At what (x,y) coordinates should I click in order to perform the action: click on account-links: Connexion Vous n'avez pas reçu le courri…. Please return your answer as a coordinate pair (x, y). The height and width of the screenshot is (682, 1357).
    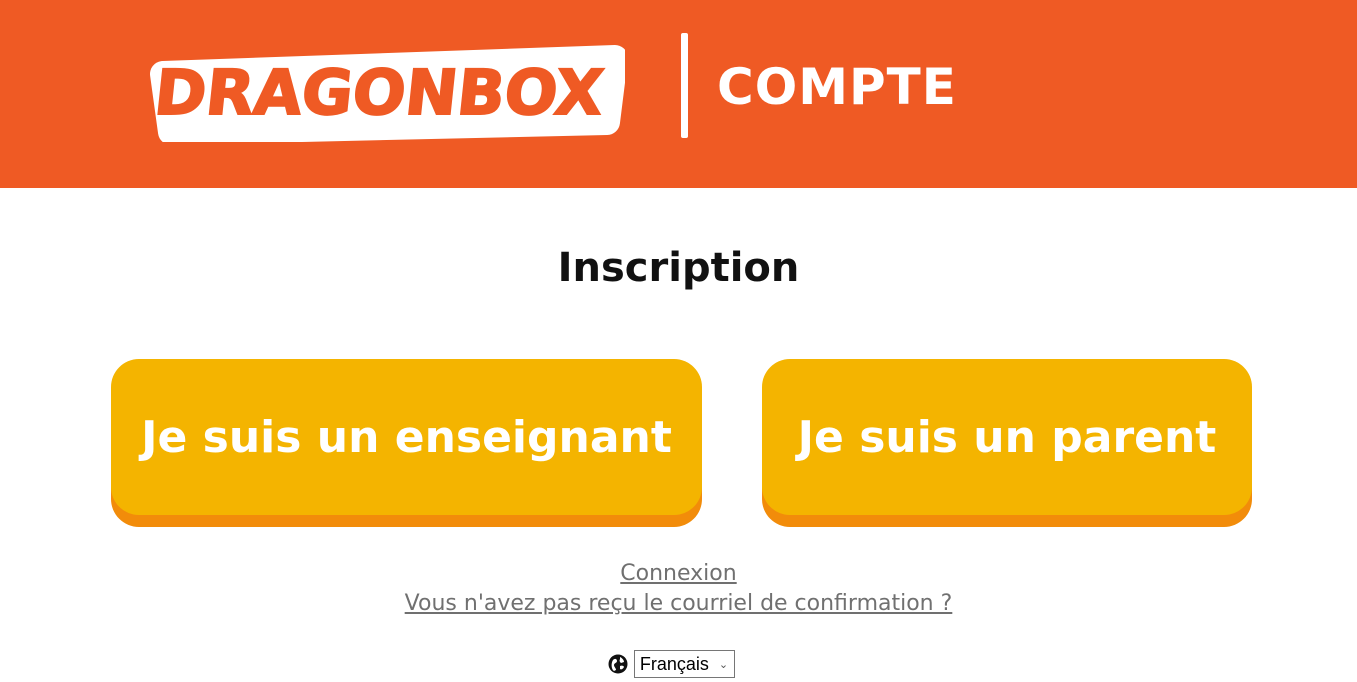
    Looking at the image, I should click on (678, 589).